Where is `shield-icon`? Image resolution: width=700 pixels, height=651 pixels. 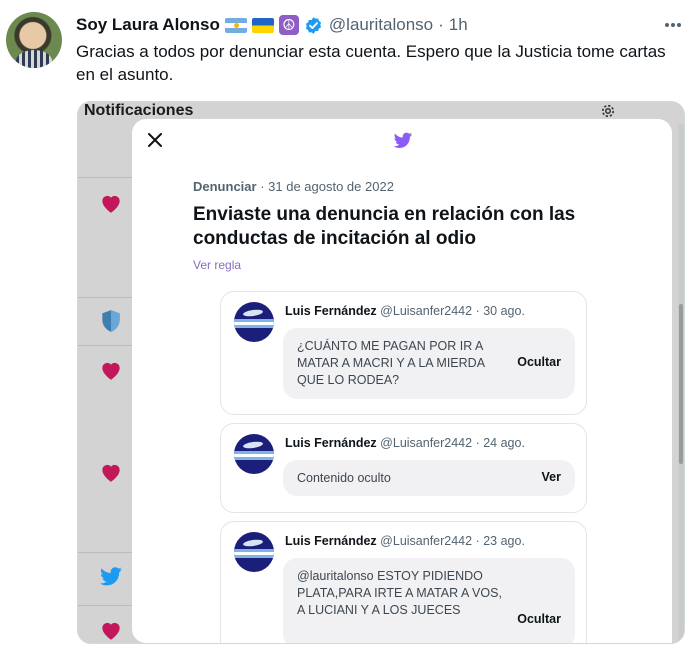
shield-icon is located at coordinates (111, 321).